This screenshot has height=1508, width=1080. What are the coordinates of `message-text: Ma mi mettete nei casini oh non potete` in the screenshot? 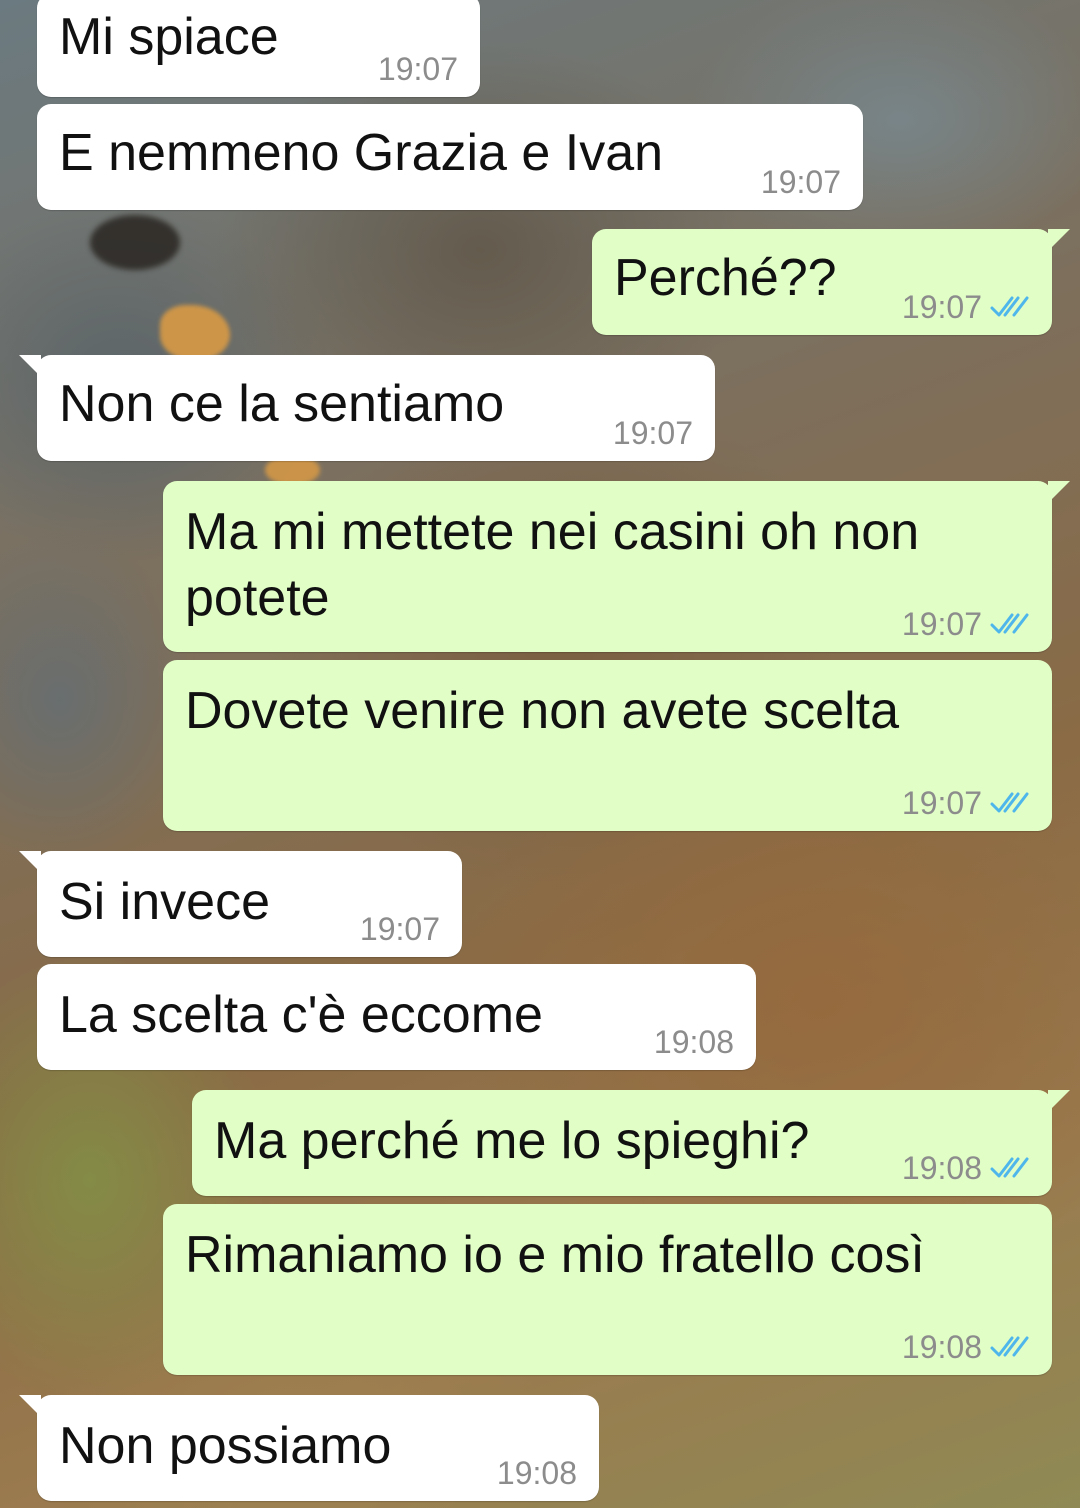 It's located at (559, 565).